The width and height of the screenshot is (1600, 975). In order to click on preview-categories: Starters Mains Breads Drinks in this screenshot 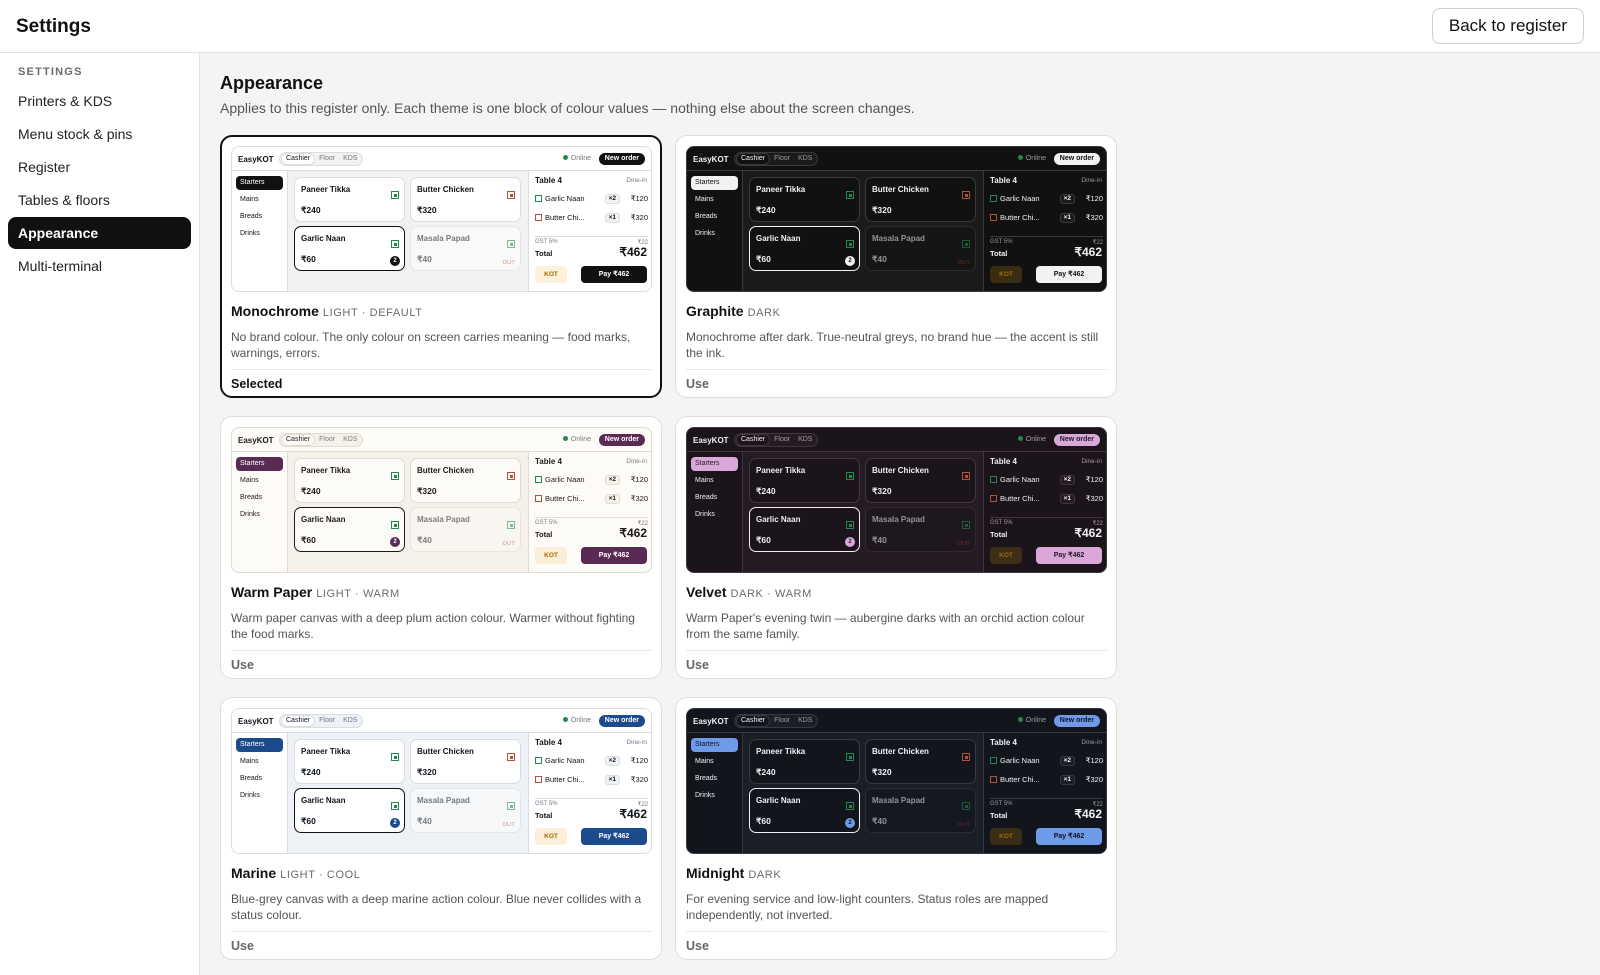, I will do `click(715, 793)`.